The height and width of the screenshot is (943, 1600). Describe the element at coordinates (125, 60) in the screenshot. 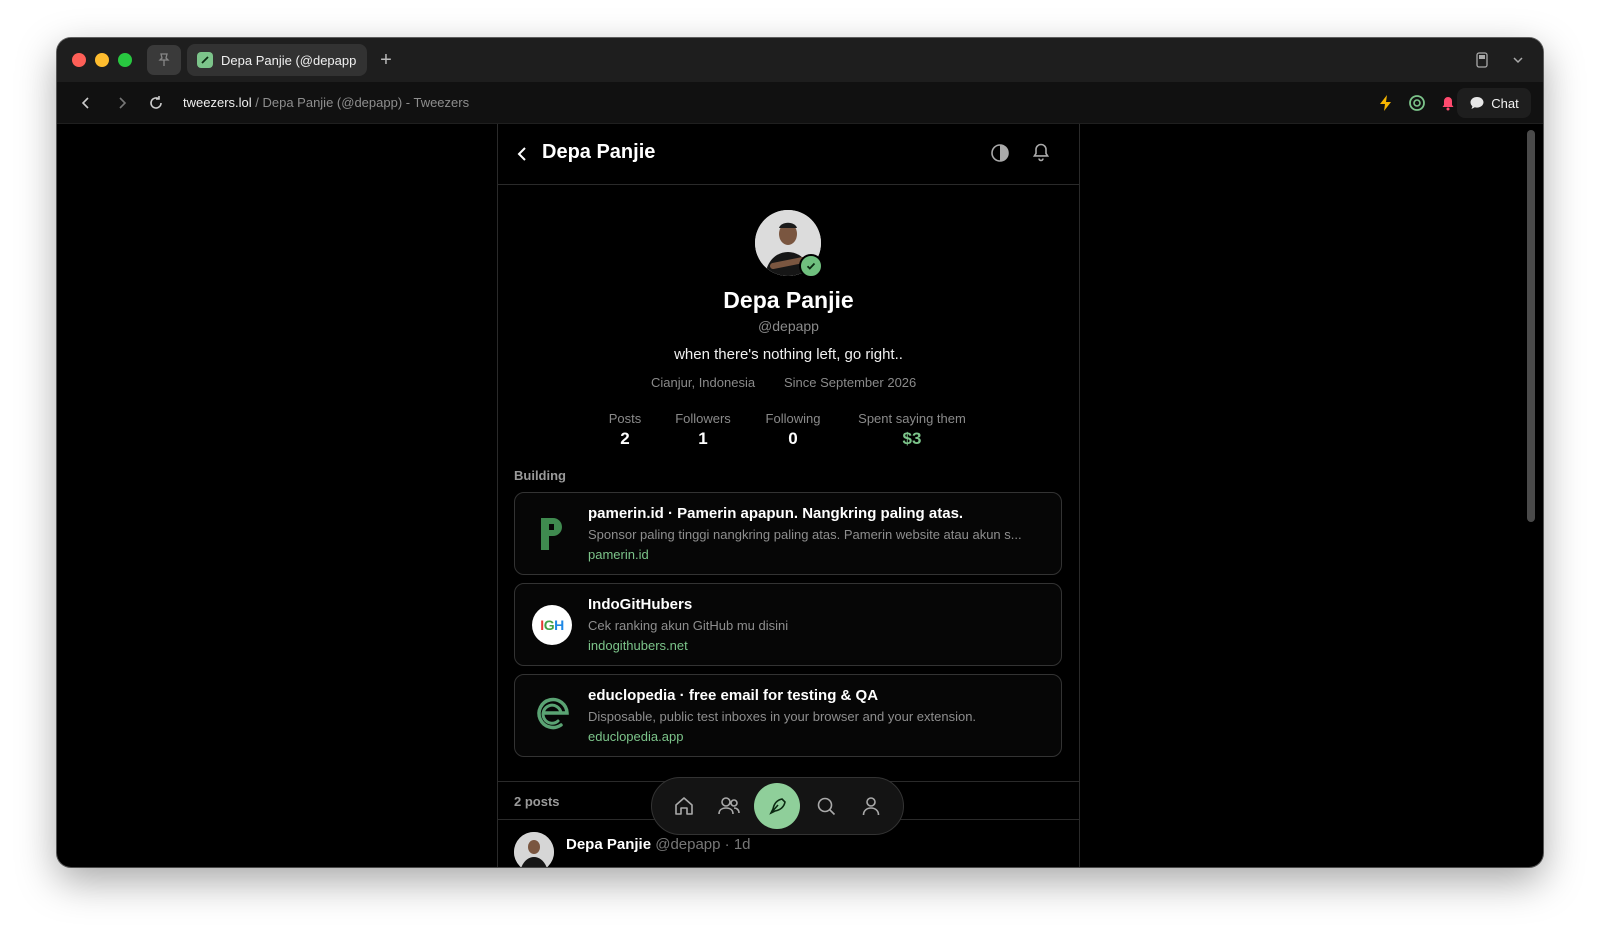

I see `maximize-window-button` at that location.